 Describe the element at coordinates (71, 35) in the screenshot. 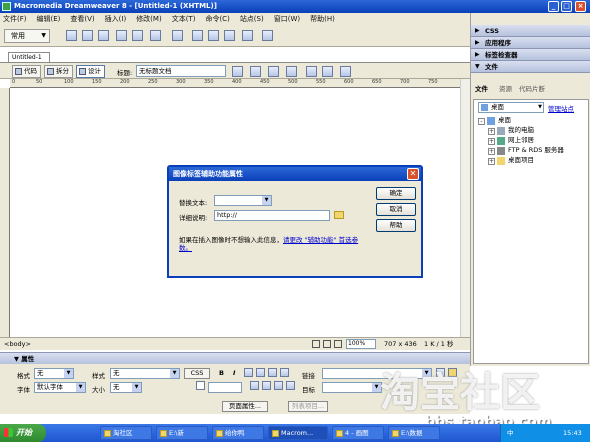

I see `hyperlink-icon` at that location.